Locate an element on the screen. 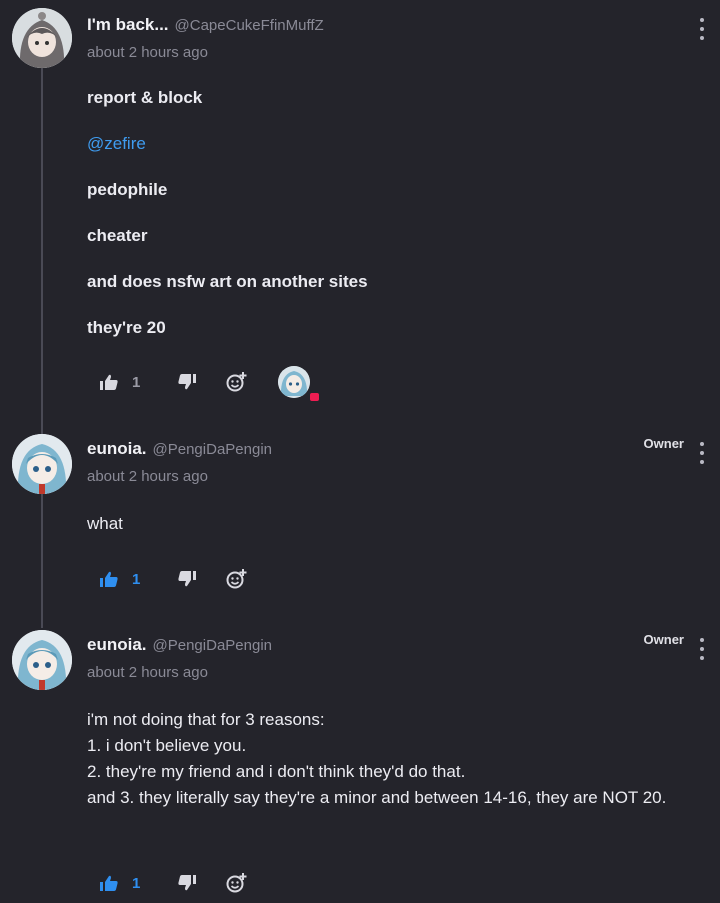  comment-line: cheater is located at coordinates (117, 235).